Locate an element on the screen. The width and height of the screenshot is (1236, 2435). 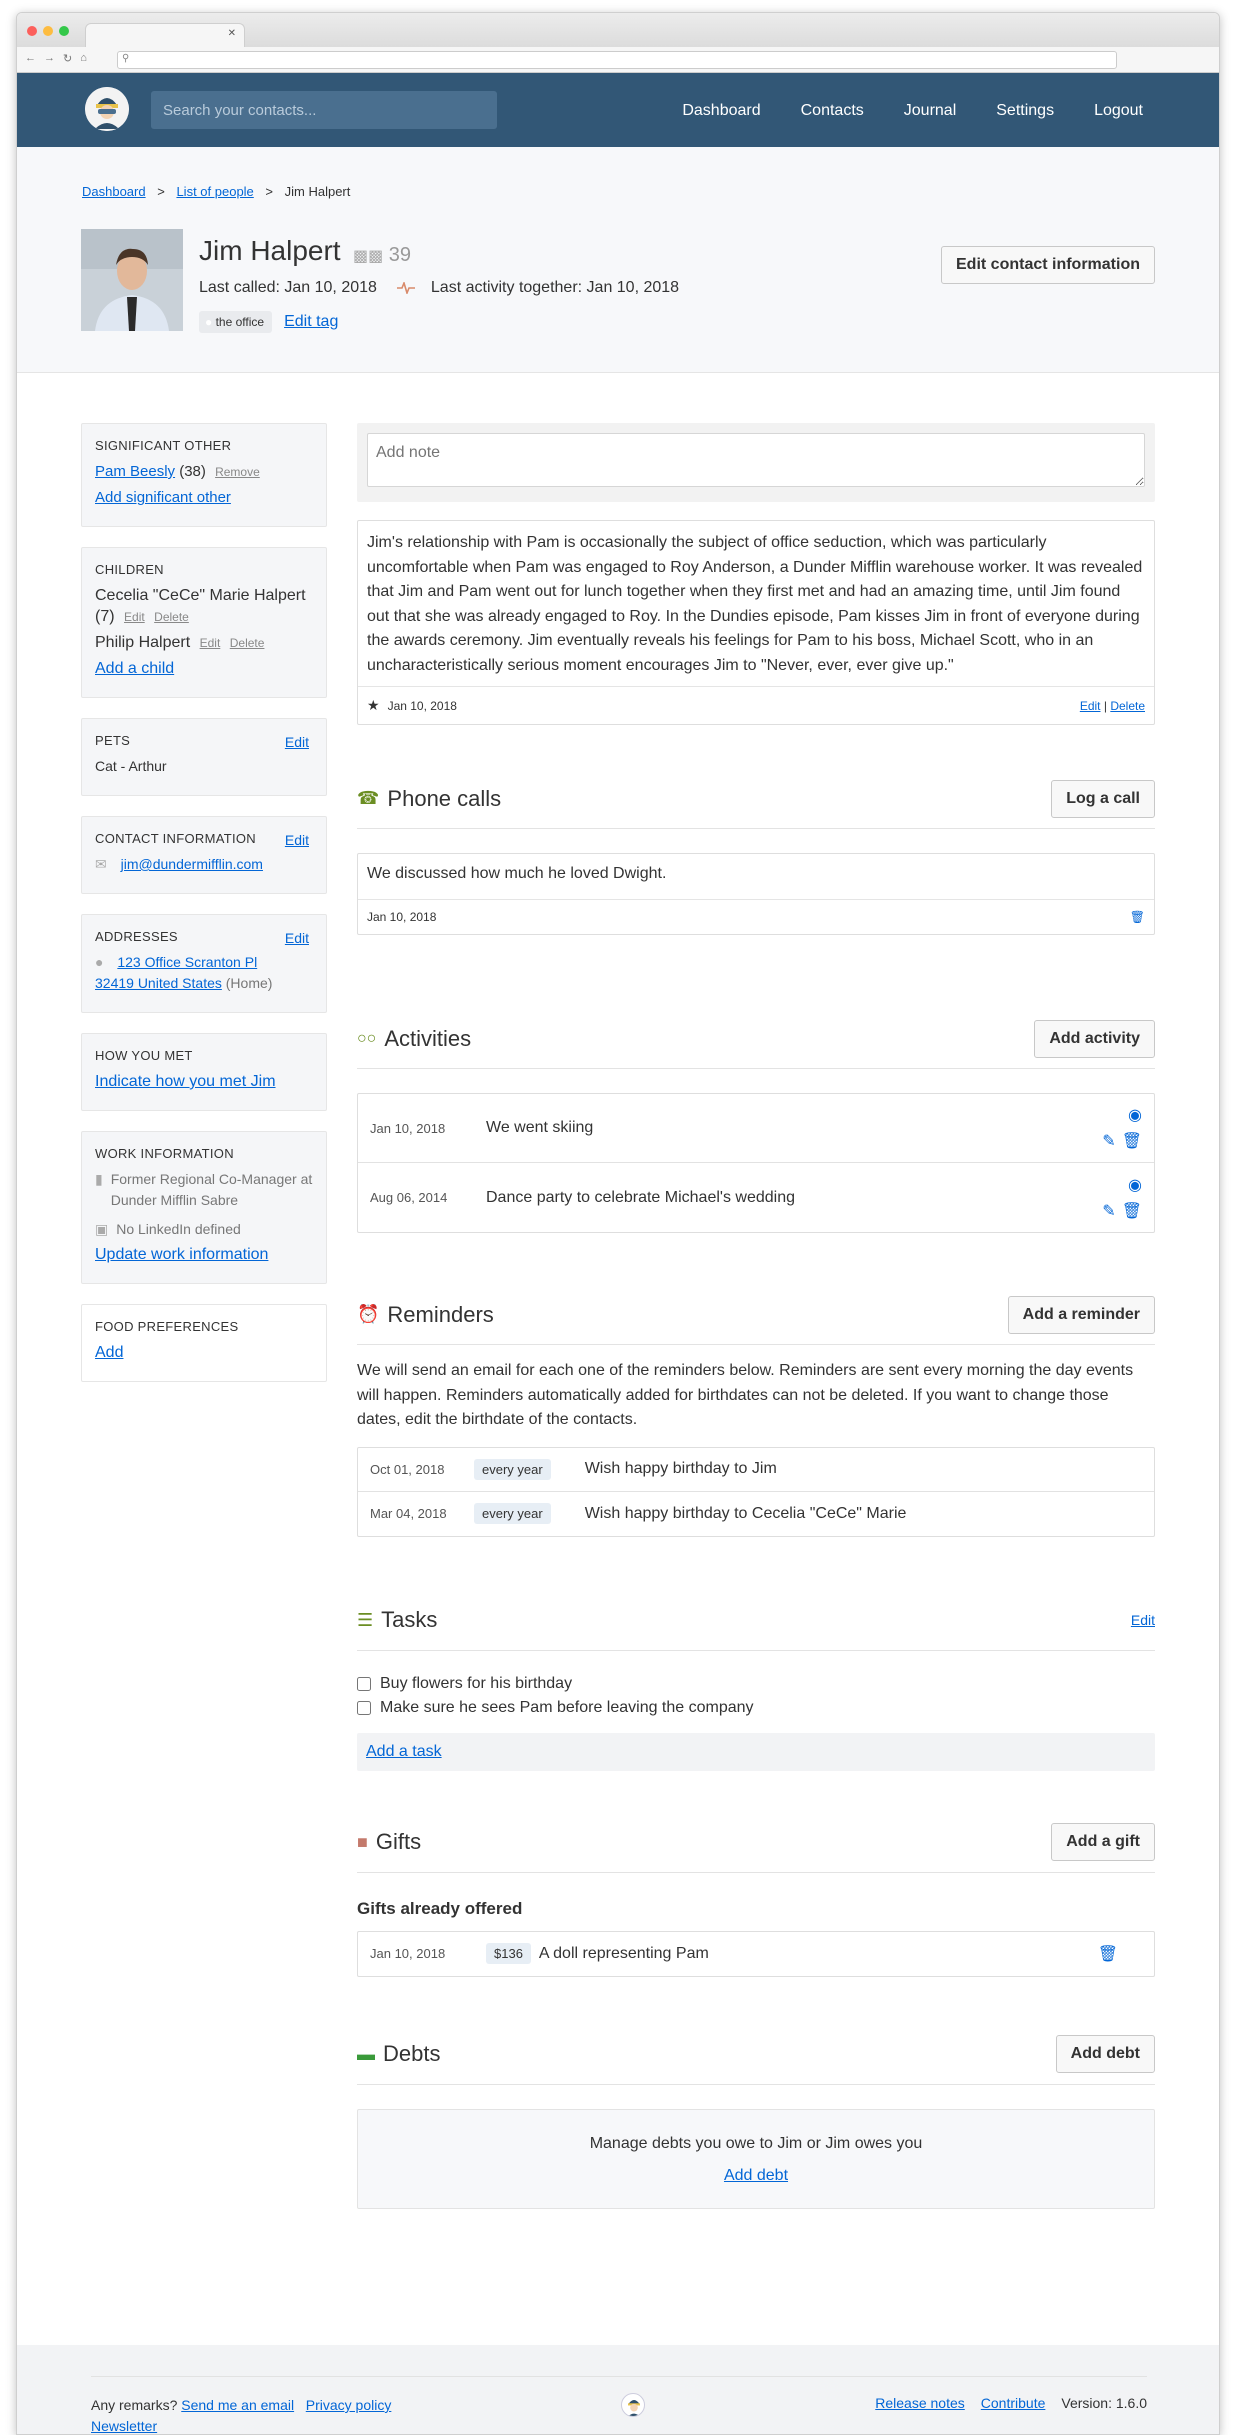
update-work-link: Update work information is located at coordinates (181, 1254).